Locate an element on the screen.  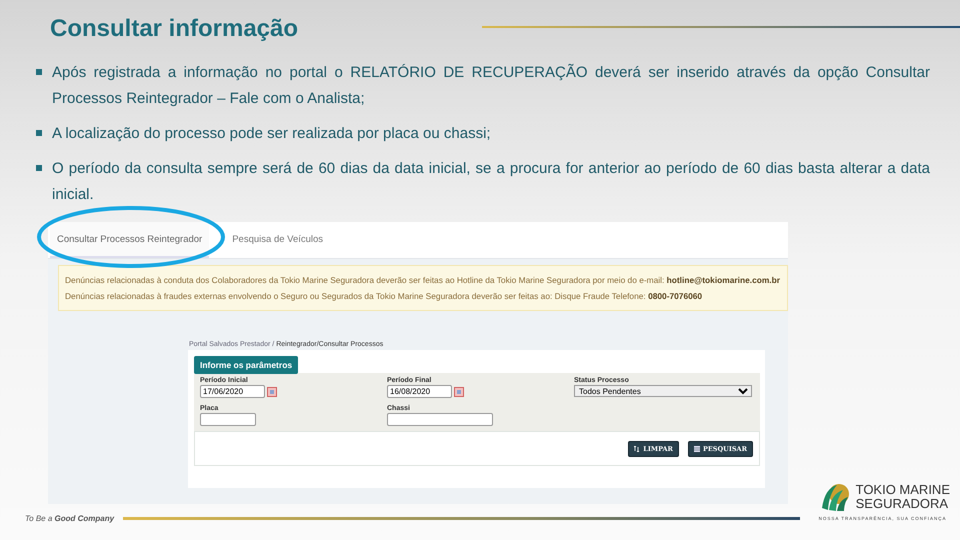
date-field: 16/08/2020 is located at coordinates (419, 391).